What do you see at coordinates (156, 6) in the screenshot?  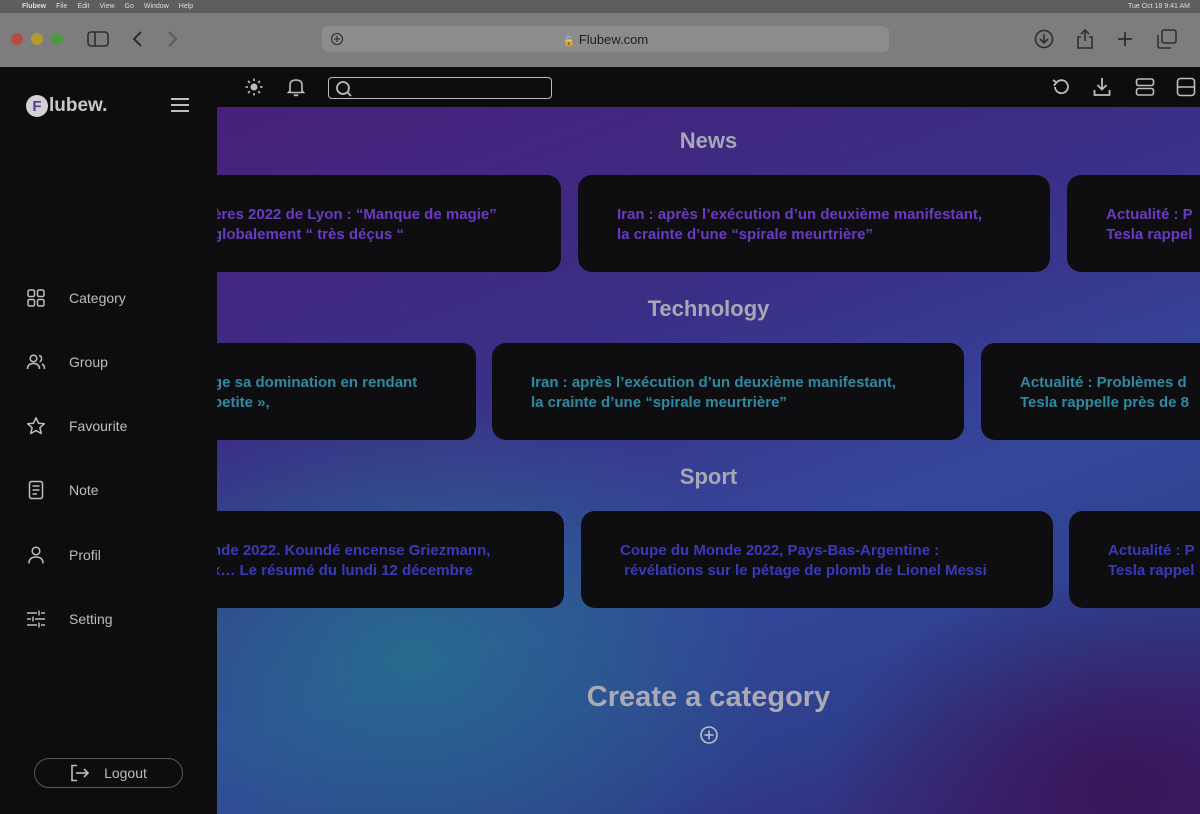 I see `menu-window: Window` at bounding box center [156, 6].